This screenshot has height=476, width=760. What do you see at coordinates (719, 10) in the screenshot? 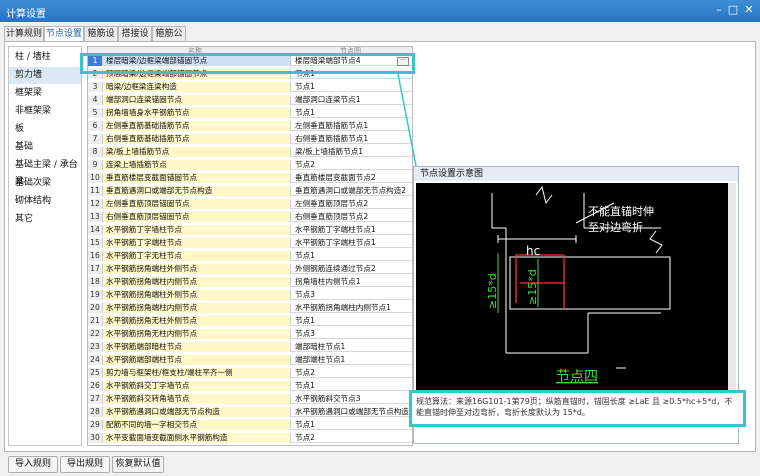
I see `minimize-icon: –` at bounding box center [719, 10].